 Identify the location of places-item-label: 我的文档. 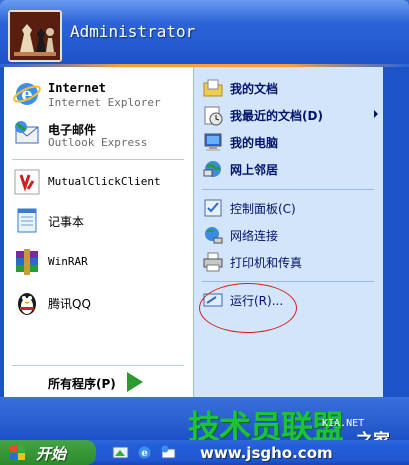
(254, 89).